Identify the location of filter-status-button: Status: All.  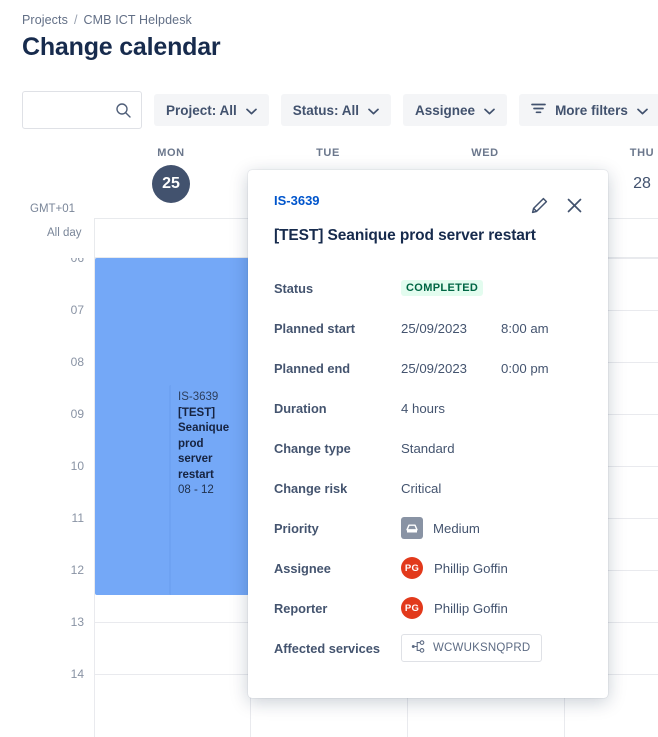
(336, 110).